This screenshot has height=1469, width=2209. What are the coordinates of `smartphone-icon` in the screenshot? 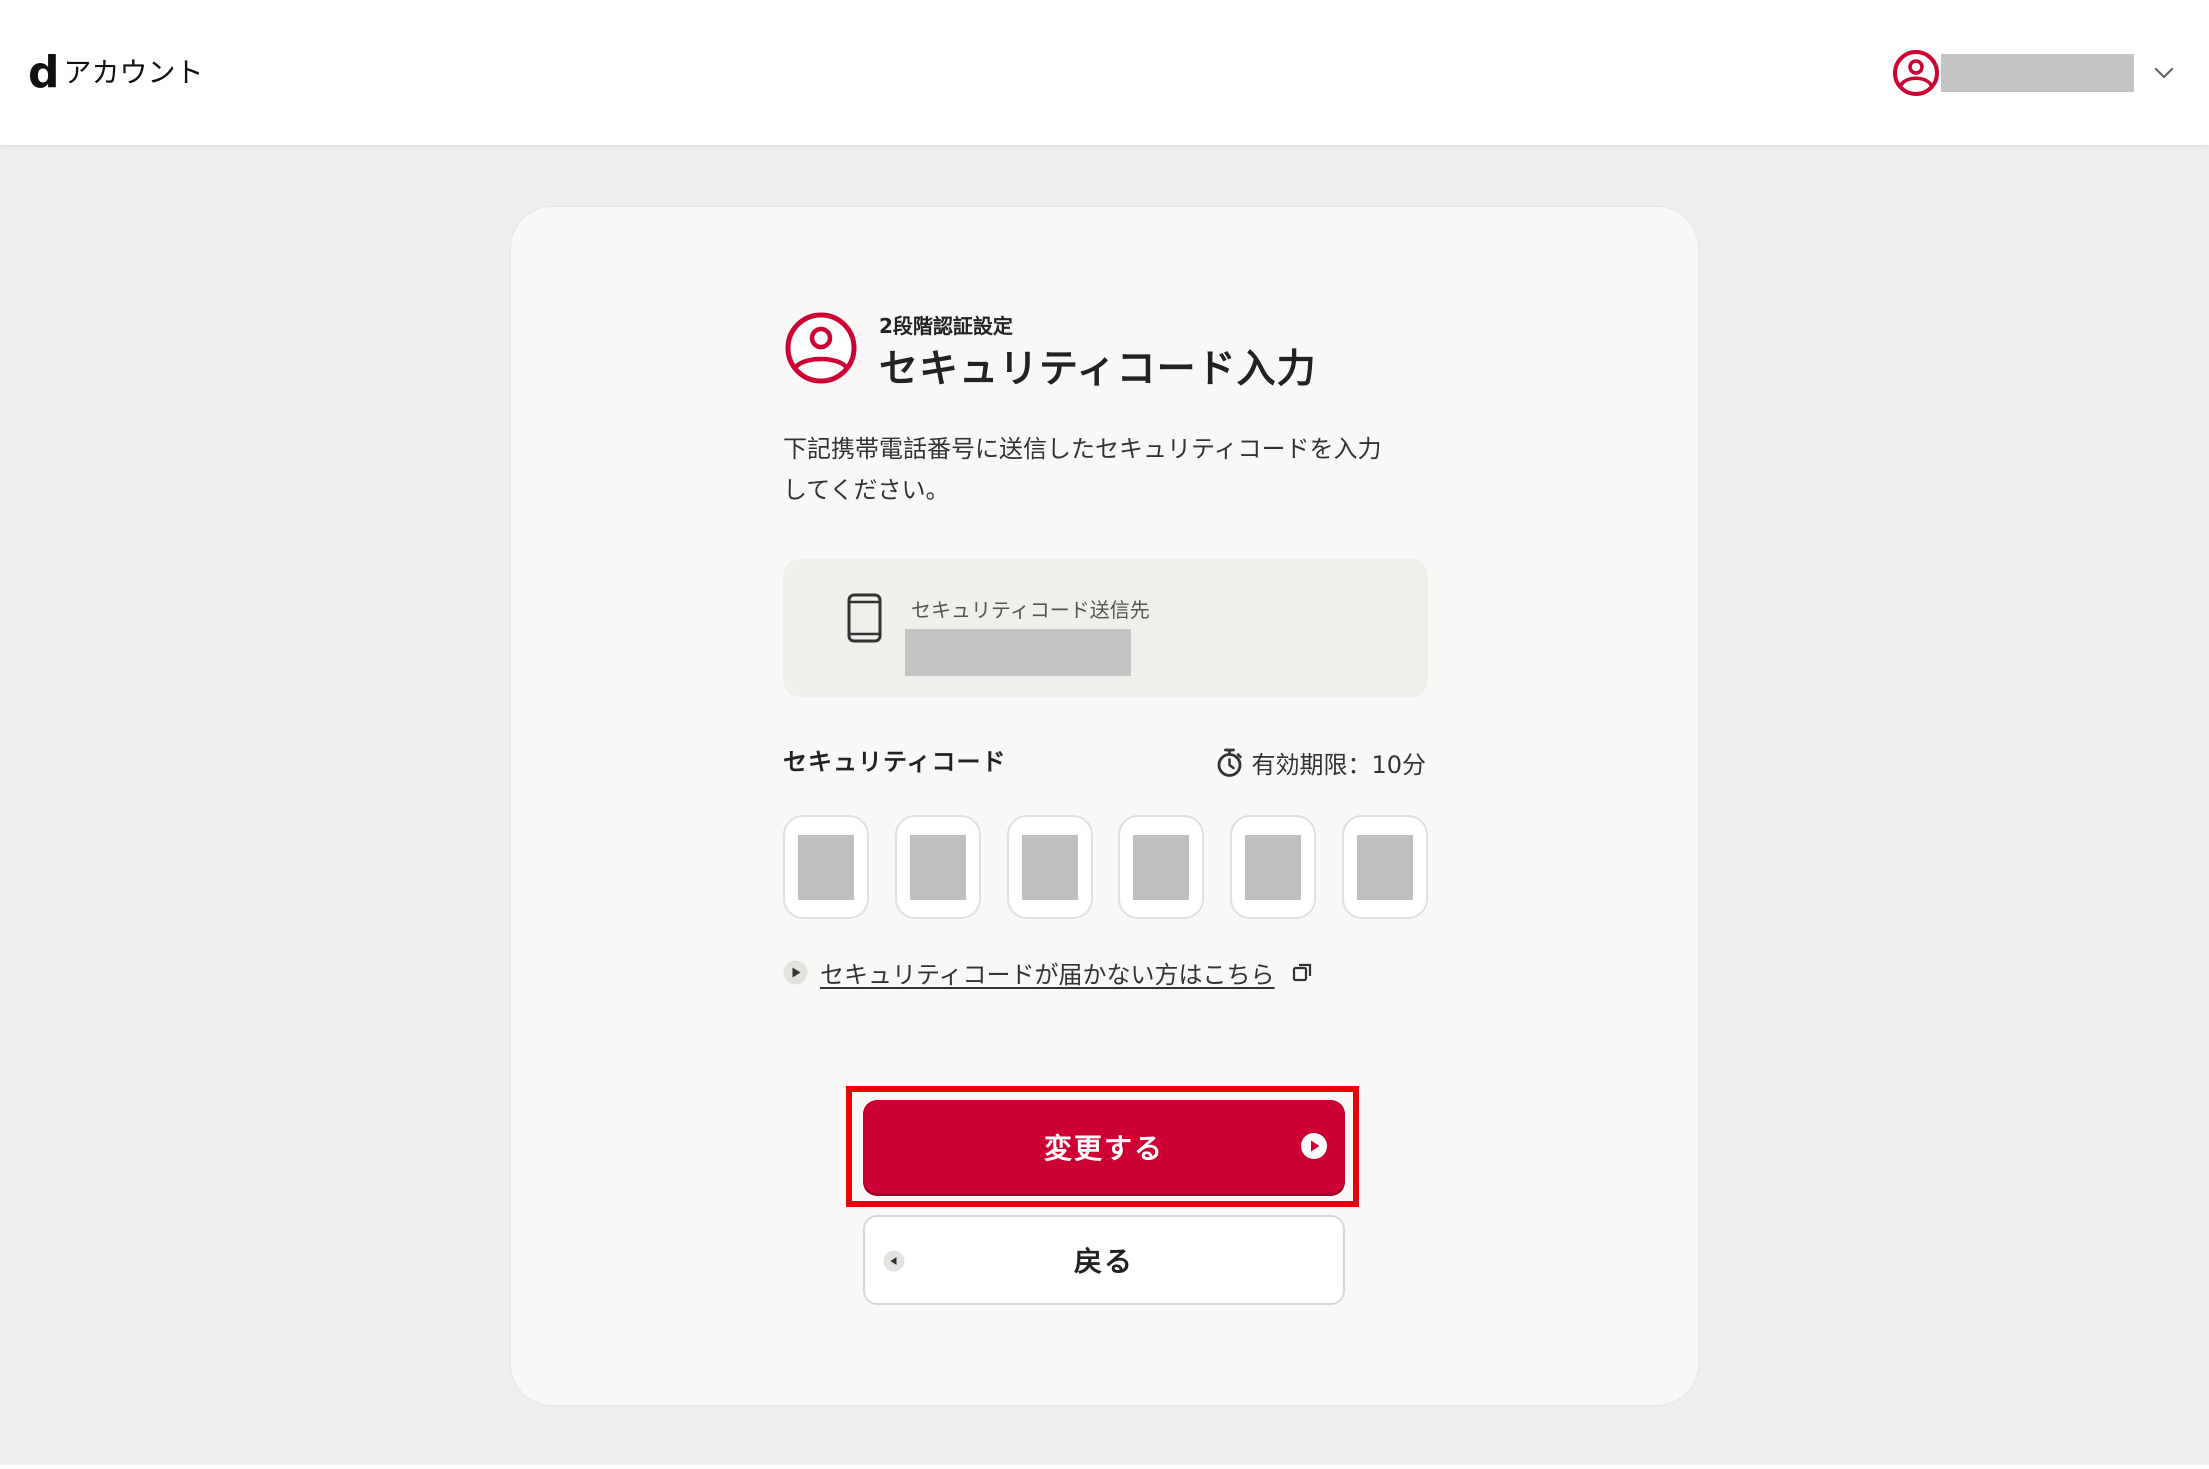 It's located at (864, 618).